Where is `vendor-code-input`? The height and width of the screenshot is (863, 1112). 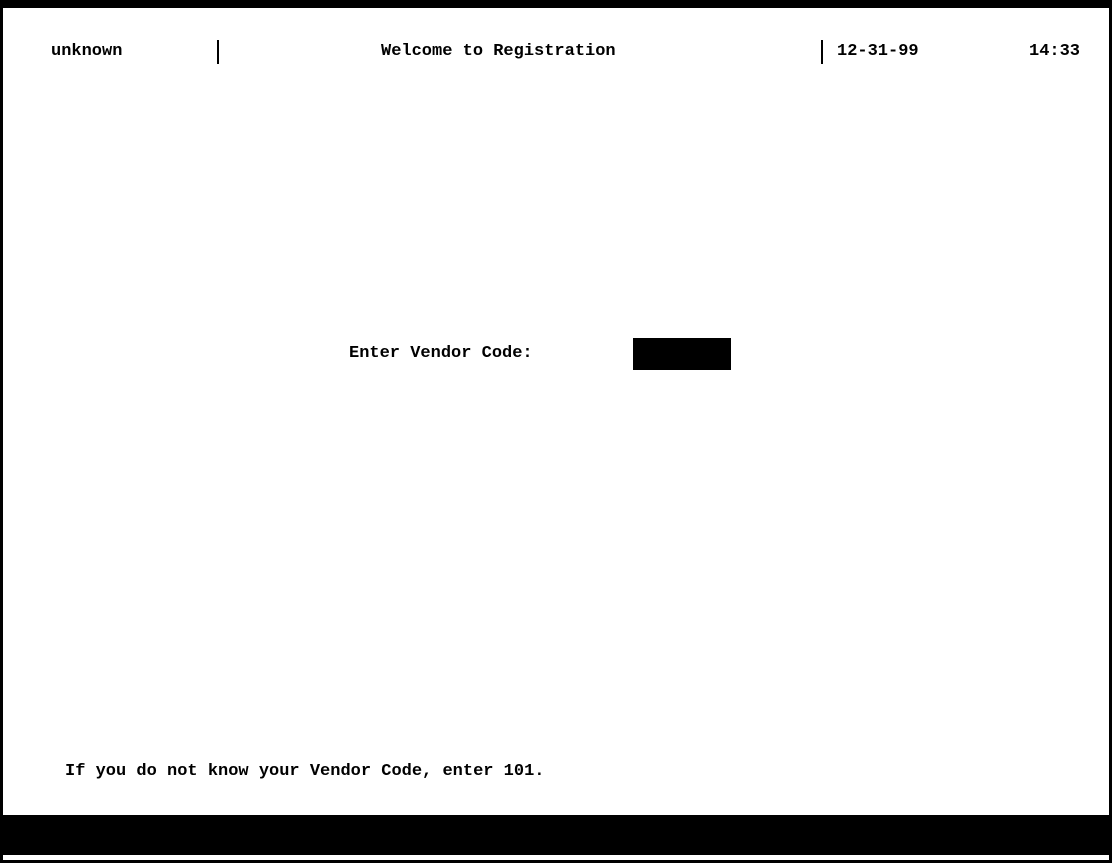
vendor-code-input is located at coordinates (682, 354).